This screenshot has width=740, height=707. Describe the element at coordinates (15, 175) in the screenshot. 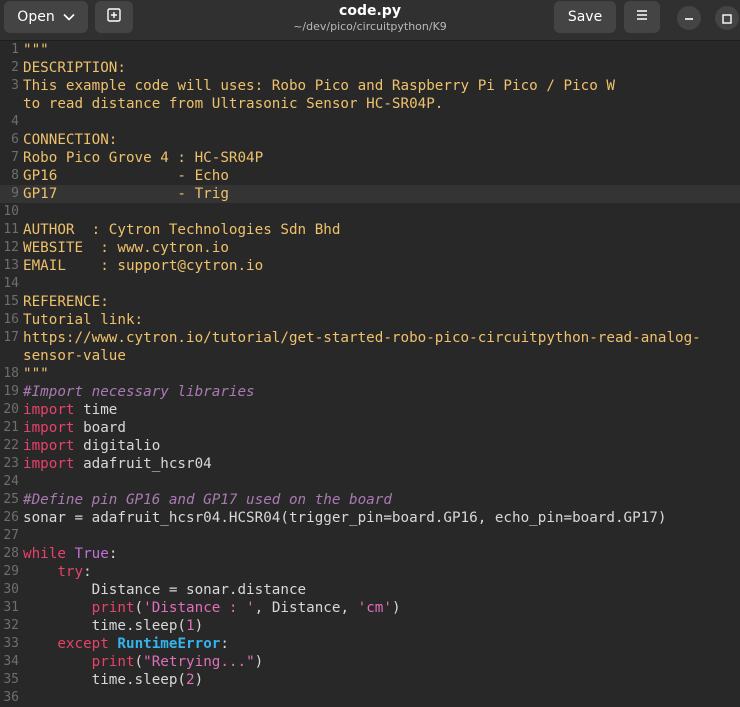

I see `line-number: 8` at that location.